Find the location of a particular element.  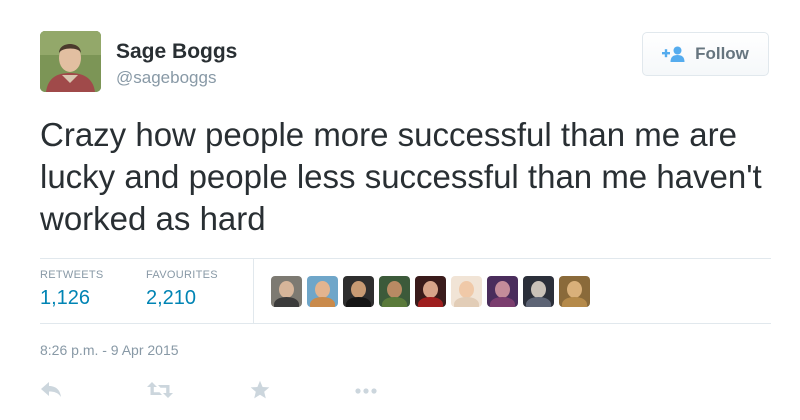

follow-button: Follow is located at coordinates (705, 54).